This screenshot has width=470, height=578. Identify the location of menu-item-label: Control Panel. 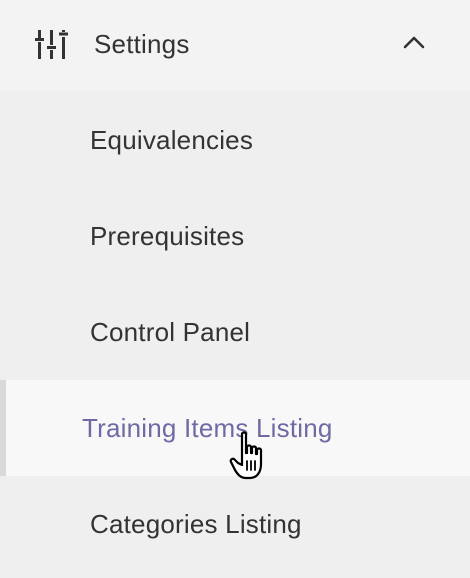
(170, 332).